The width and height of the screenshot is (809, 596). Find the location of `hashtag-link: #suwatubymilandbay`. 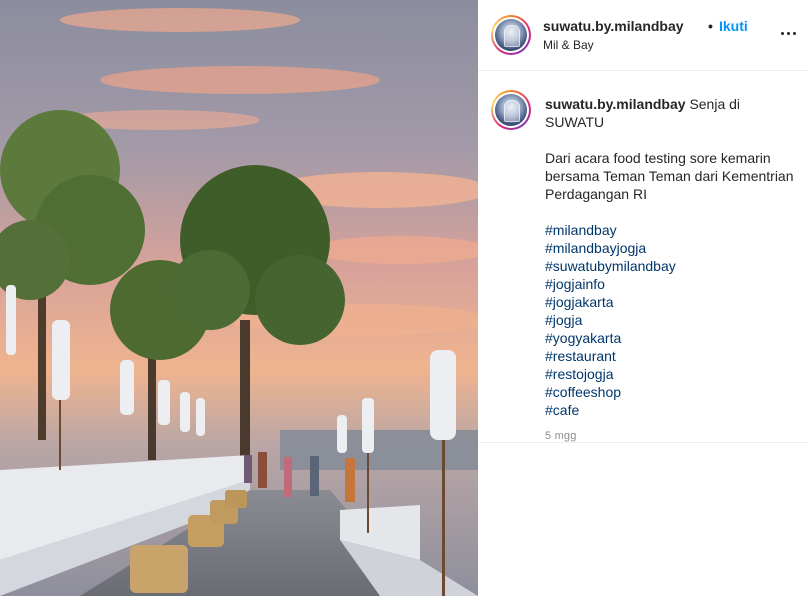

hashtag-link: #suwatubymilandbay is located at coordinates (670, 266).